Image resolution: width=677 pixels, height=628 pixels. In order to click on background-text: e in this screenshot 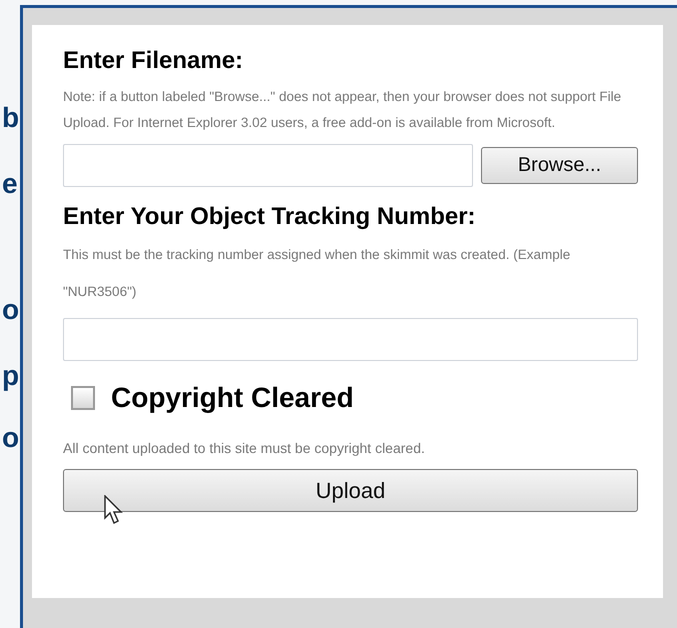, I will do `click(10, 184)`.